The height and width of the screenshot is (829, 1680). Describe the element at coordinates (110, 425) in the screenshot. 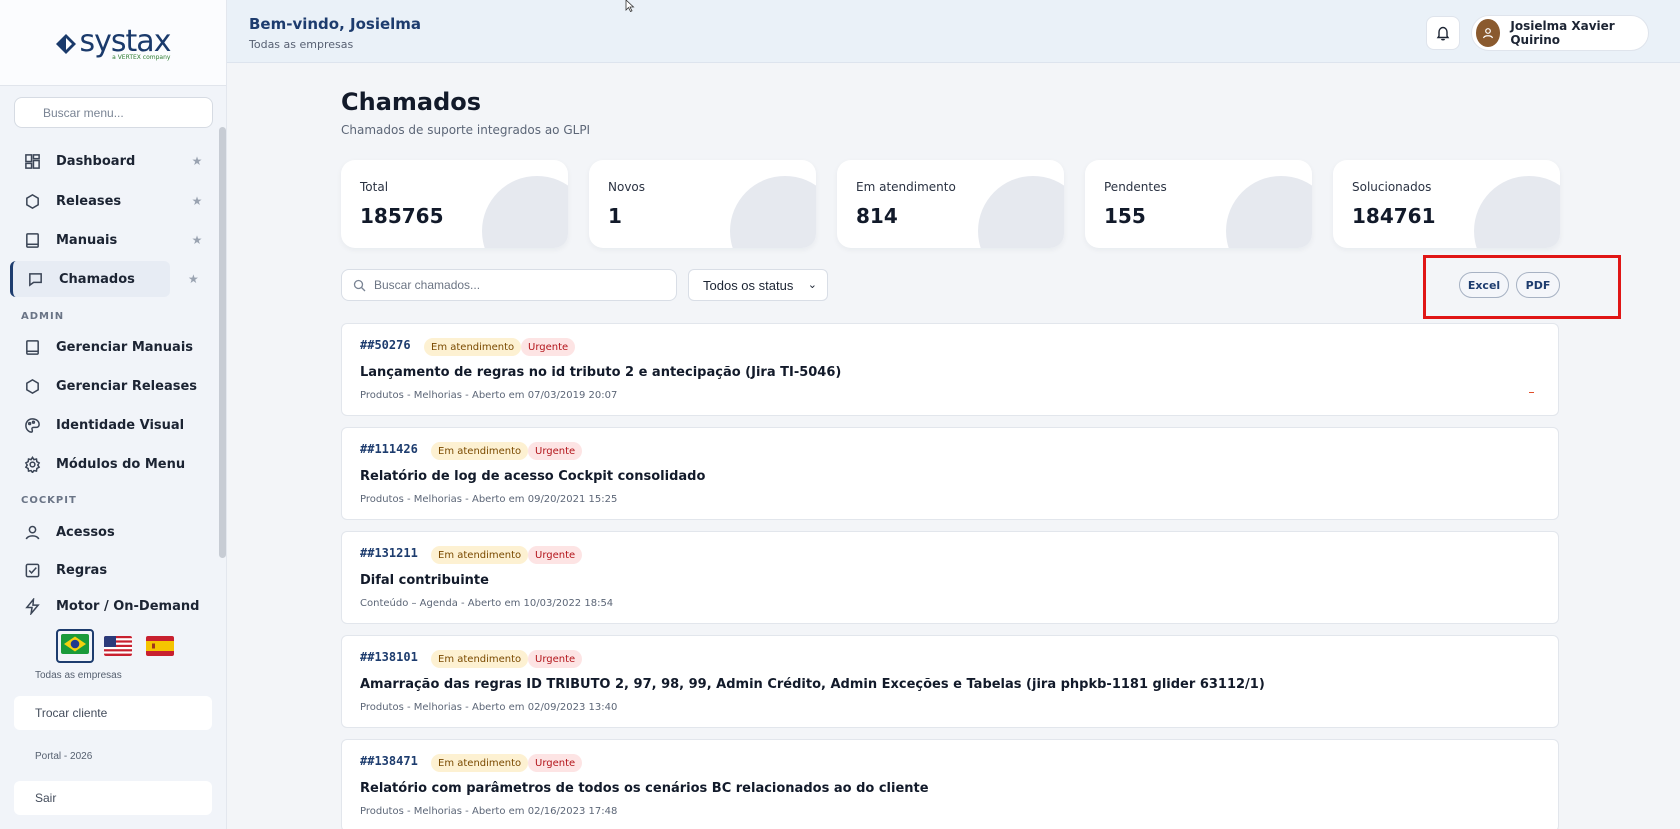

I see `sidebar-item-identidade-visual: Identidade Visual` at that location.